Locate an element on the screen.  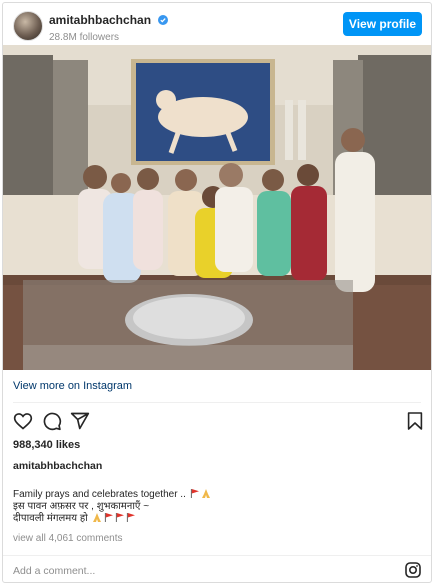
view-all-comments-link: view all 4,061 comments is located at coordinates (68, 538).